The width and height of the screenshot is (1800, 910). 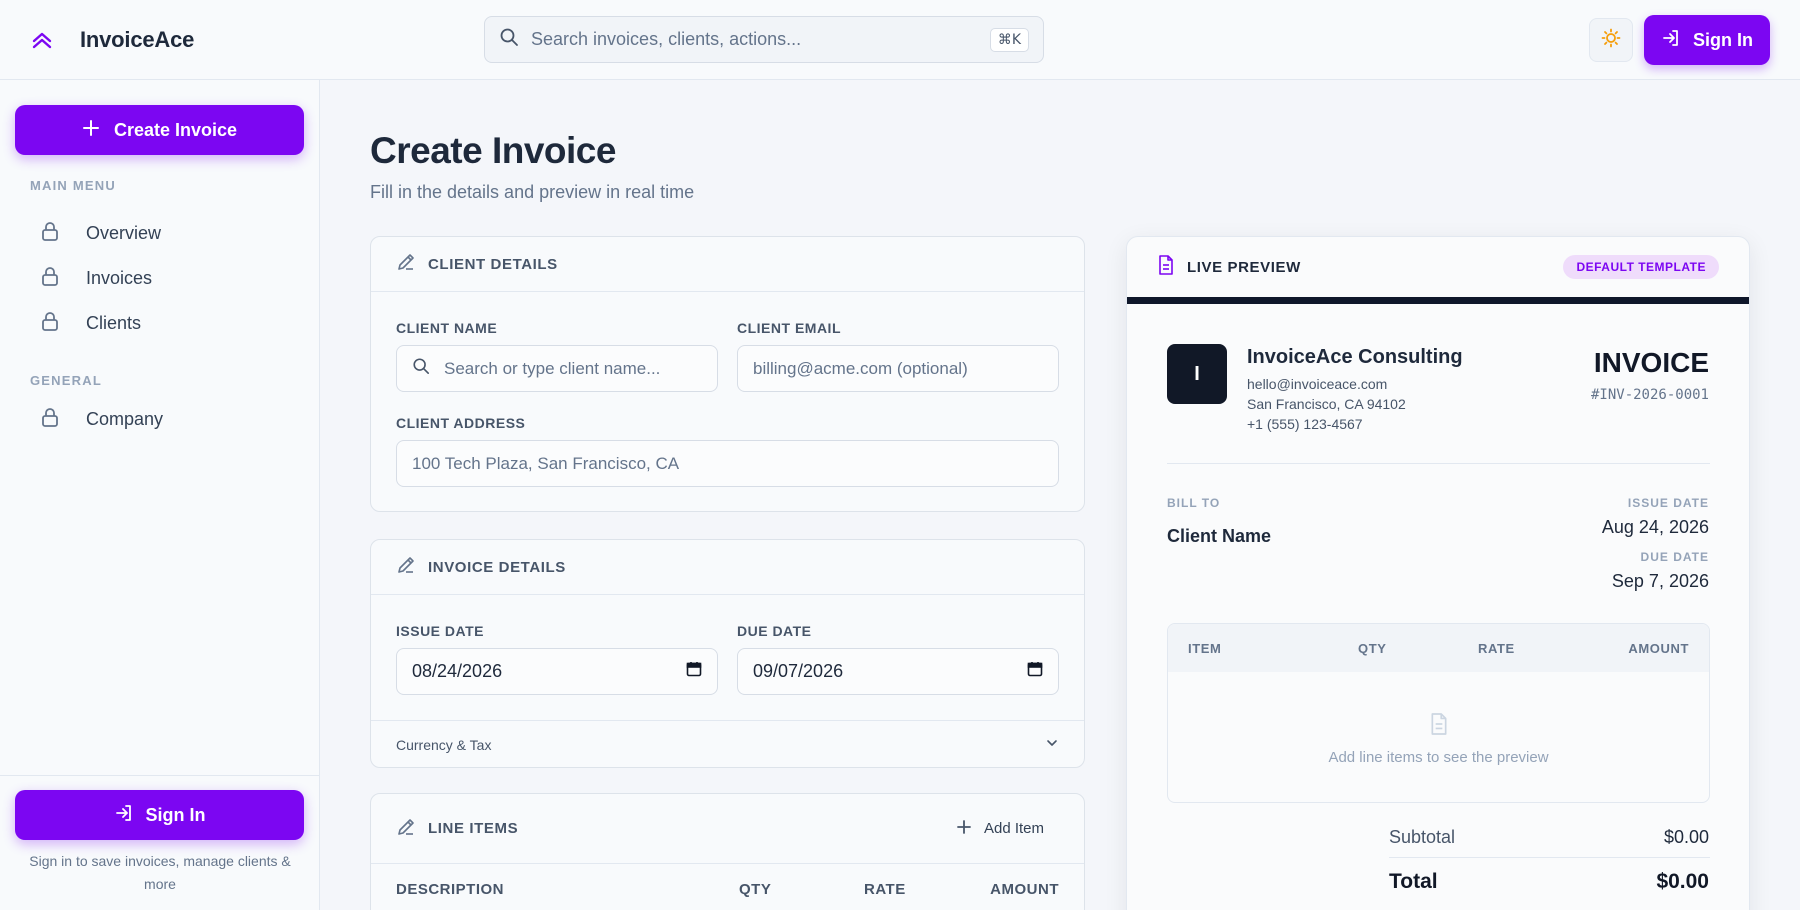 I want to click on total-label: Total, so click(x=1413, y=881).